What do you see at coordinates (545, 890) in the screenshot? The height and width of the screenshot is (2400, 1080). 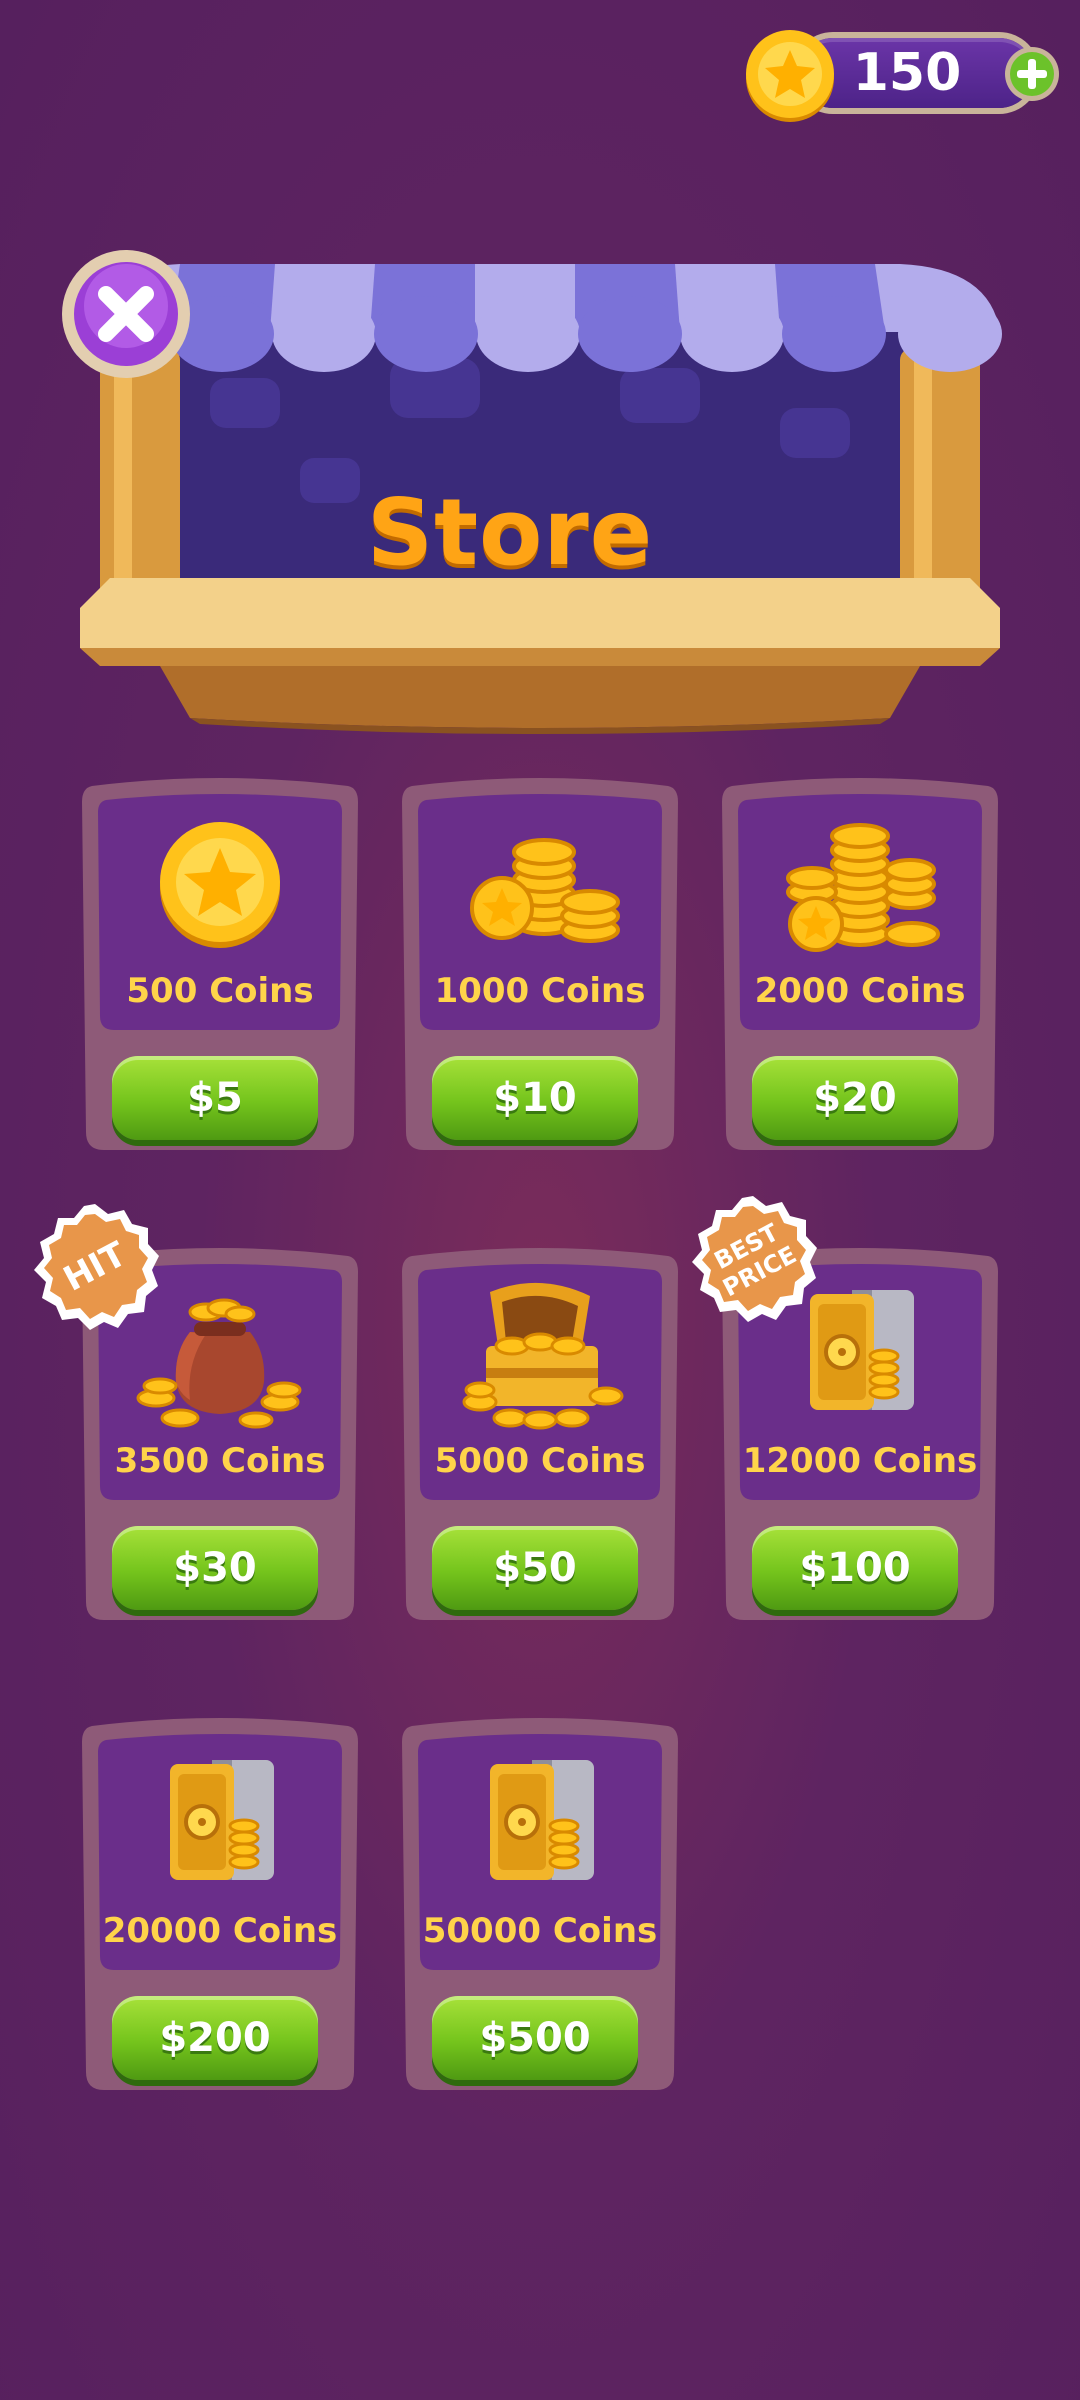 I see `coin-stack-icon` at bounding box center [545, 890].